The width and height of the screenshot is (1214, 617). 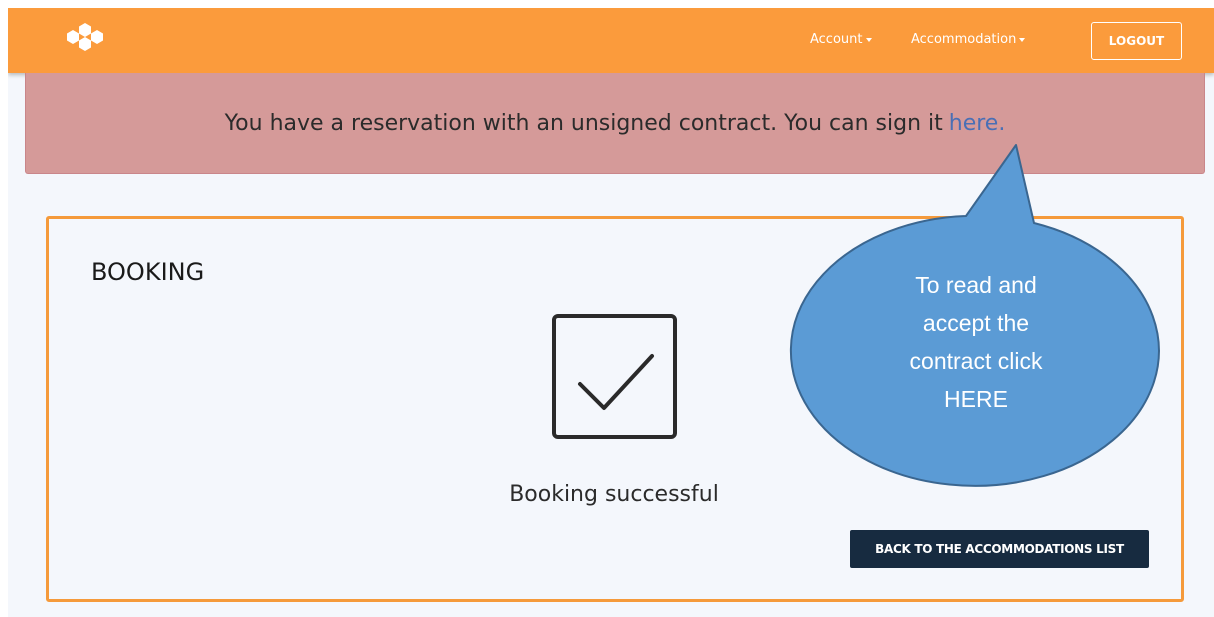 I want to click on nav-account-label: Account, so click(x=836, y=39).